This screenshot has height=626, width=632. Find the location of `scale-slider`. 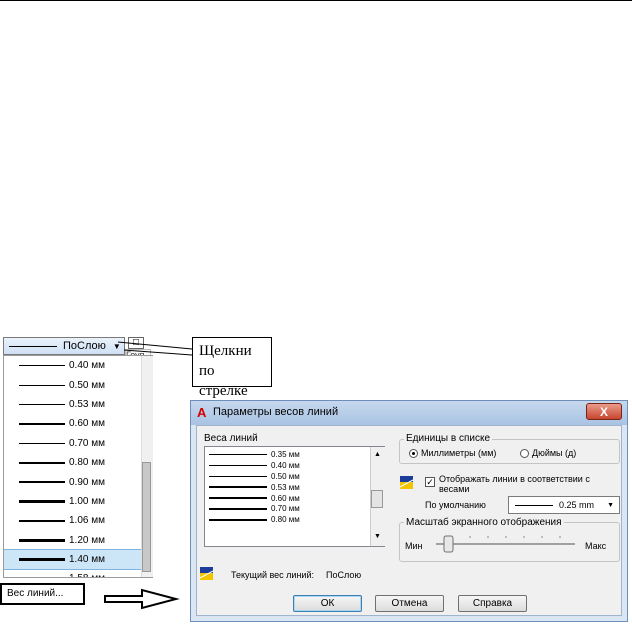

scale-slider is located at coordinates (505, 544).